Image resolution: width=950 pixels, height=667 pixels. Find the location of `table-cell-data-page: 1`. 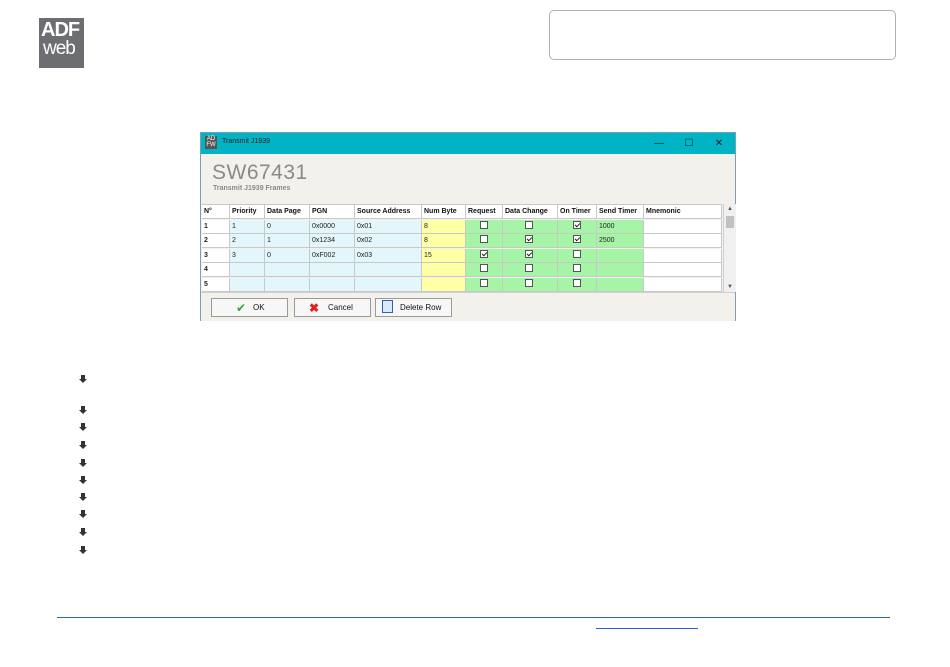

table-cell-data-page: 1 is located at coordinates (287, 241).